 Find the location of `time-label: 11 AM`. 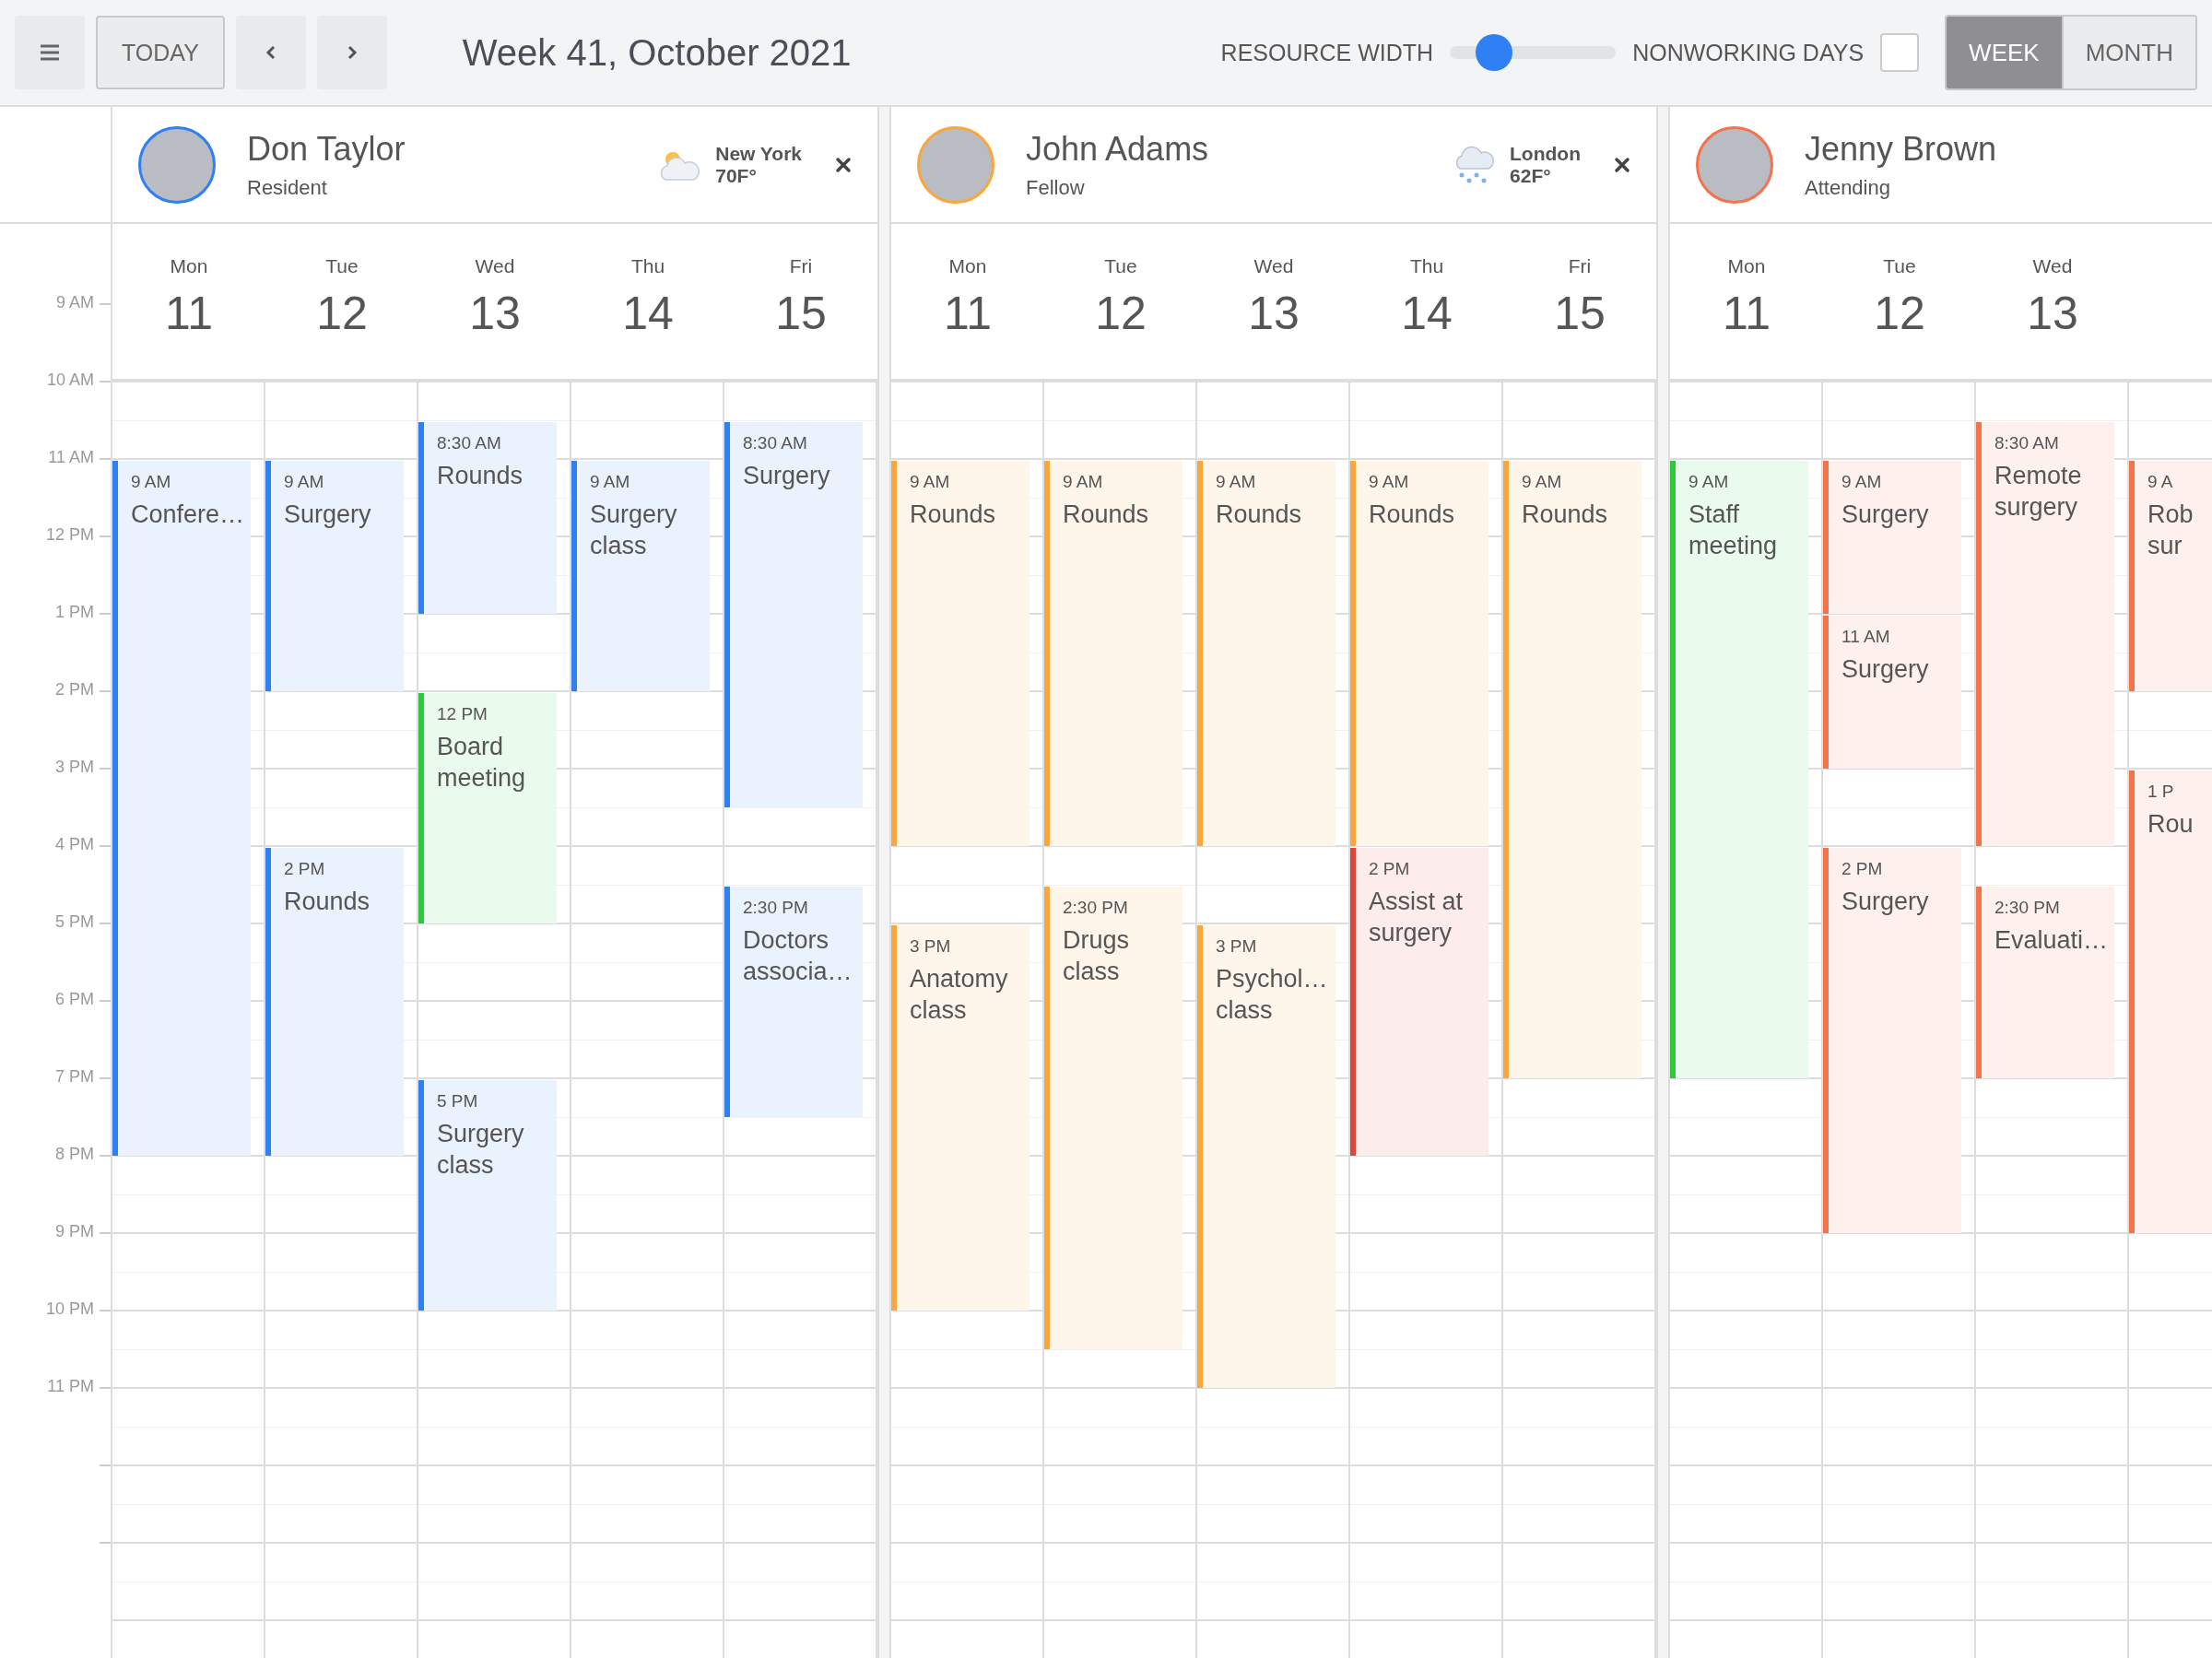

time-label: 11 AM is located at coordinates (71, 457).